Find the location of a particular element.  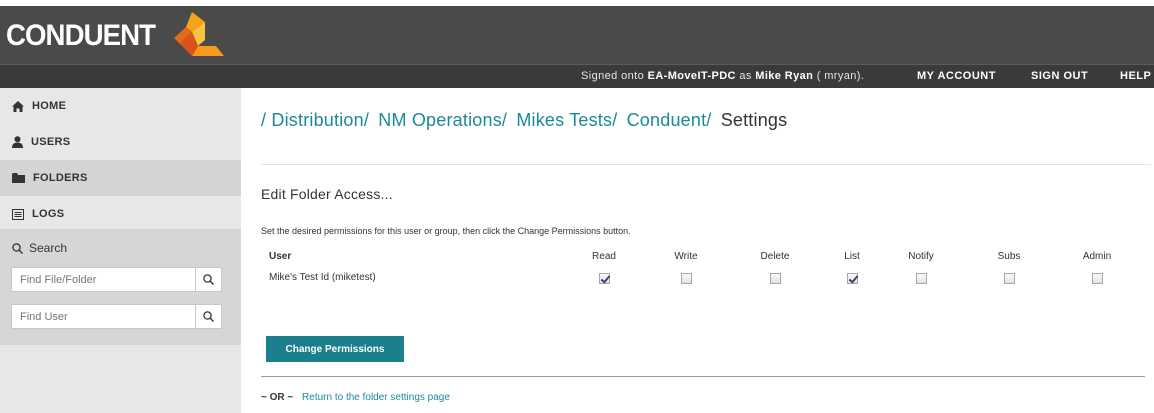

sidebar-item-label: HOME is located at coordinates (49, 106).